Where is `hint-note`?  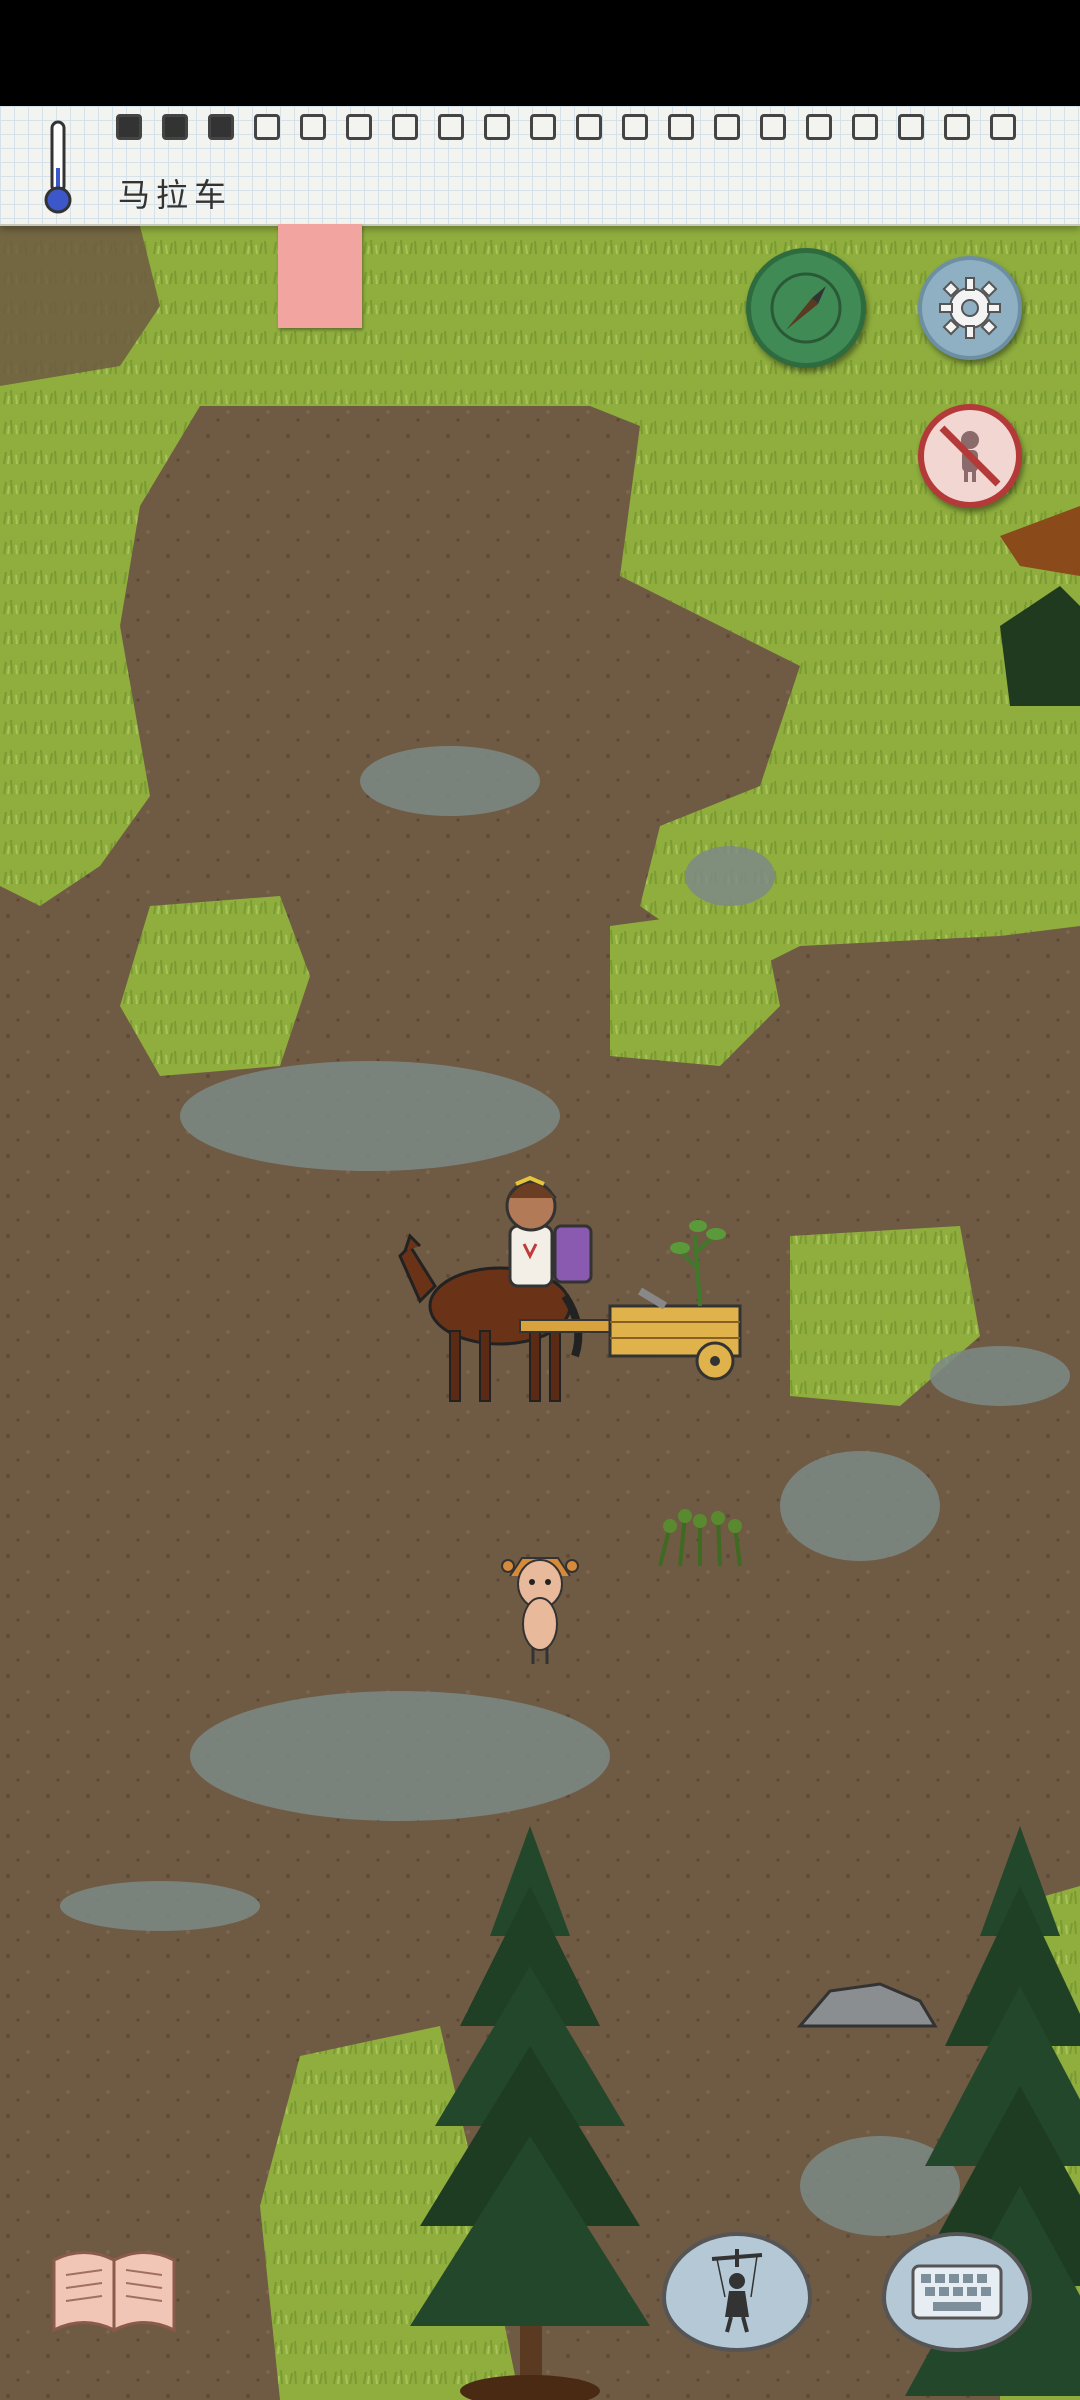
hint-note is located at coordinates (320, 276).